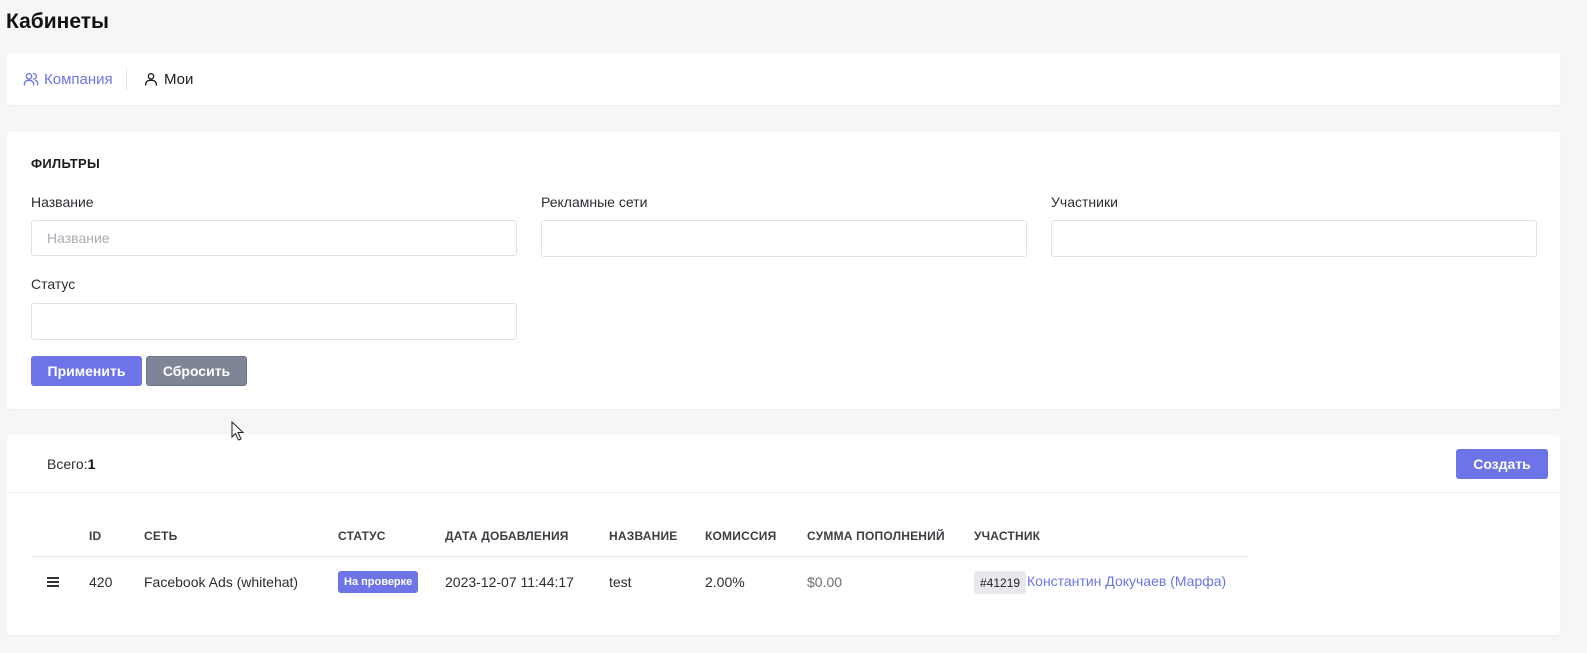  I want to click on create-button: Создать, so click(1502, 464).